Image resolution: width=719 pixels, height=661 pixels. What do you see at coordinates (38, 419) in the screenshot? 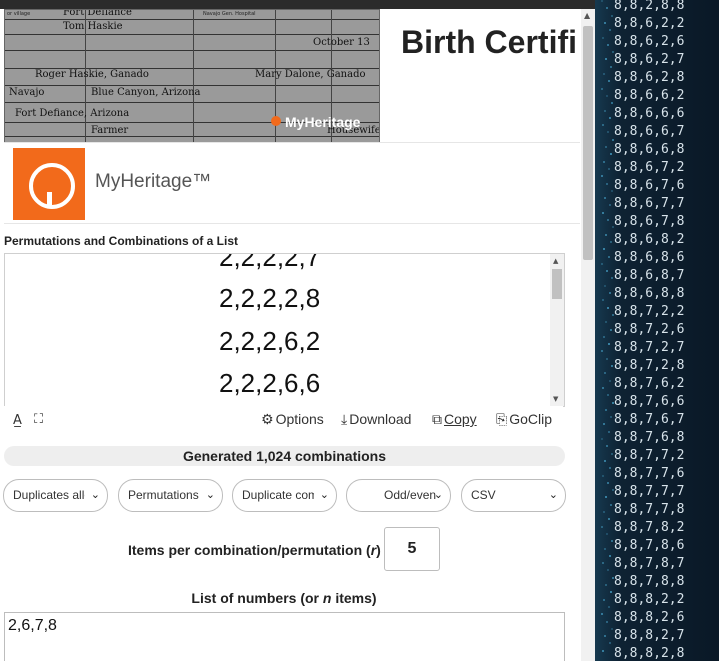
I see `fullscreen-icon: ⛶` at bounding box center [38, 419].